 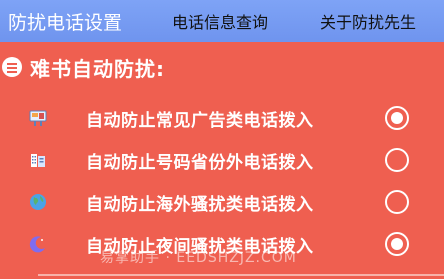 I want to click on billboard-icon, so click(x=38, y=118).